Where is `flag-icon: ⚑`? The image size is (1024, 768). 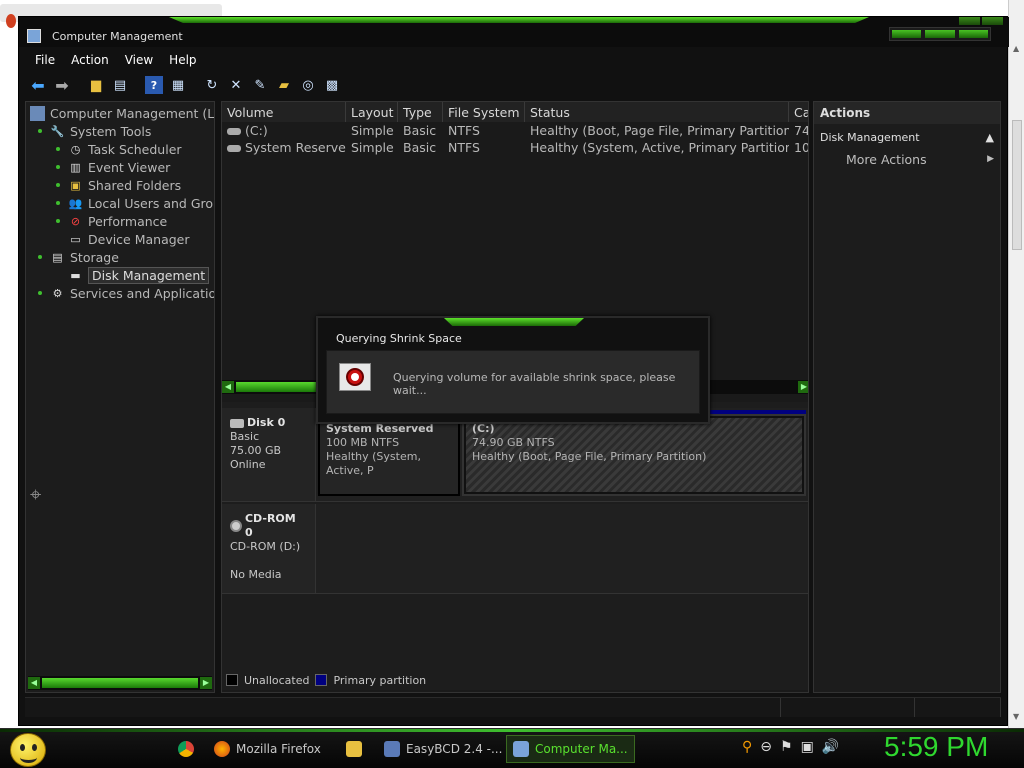
flag-icon: ⚑ is located at coordinates (786, 747).